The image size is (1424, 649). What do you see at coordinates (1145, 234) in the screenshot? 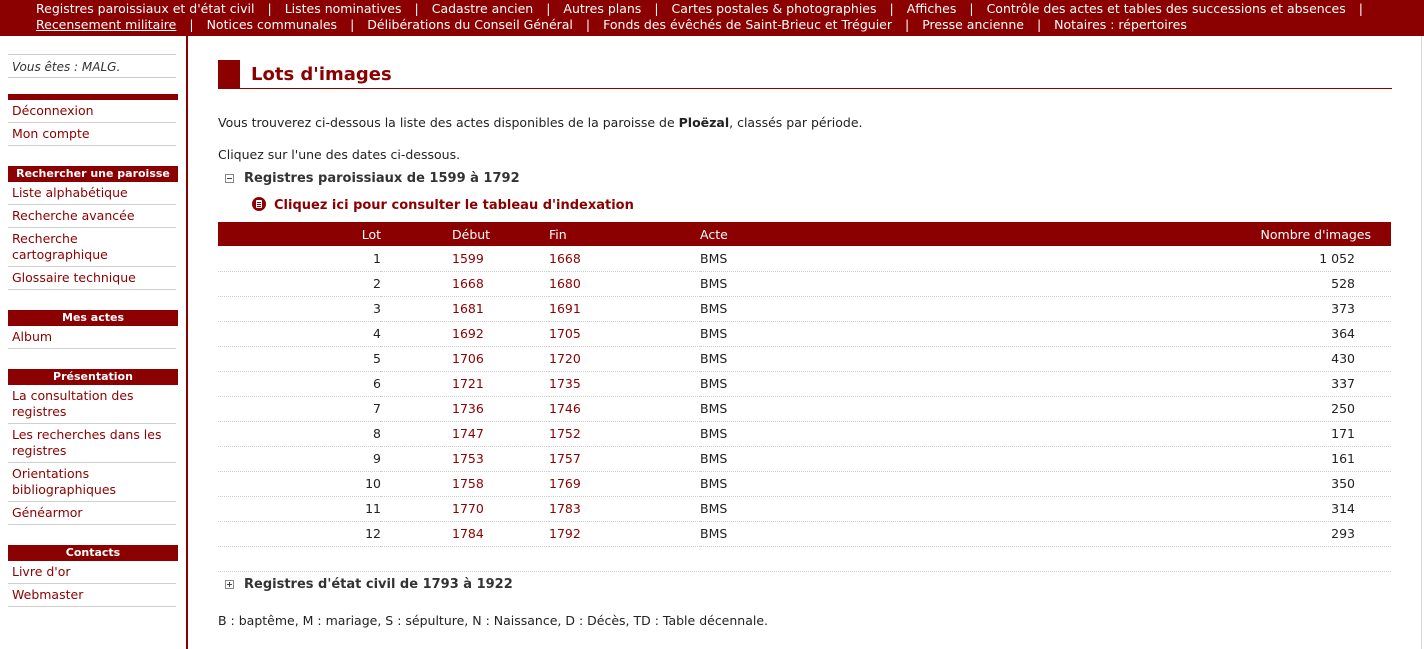
I see `col-nombre-images: Nombre d'images` at bounding box center [1145, 234].